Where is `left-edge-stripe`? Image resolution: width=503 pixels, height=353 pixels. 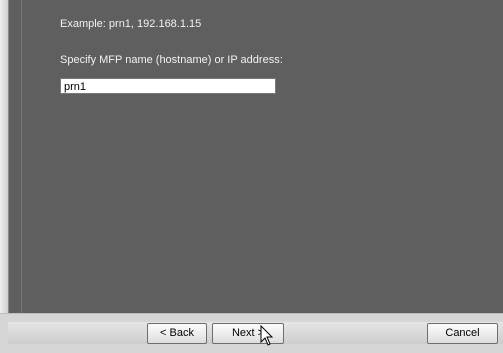
left-edge-stripe is located at coordinates (4, 176).